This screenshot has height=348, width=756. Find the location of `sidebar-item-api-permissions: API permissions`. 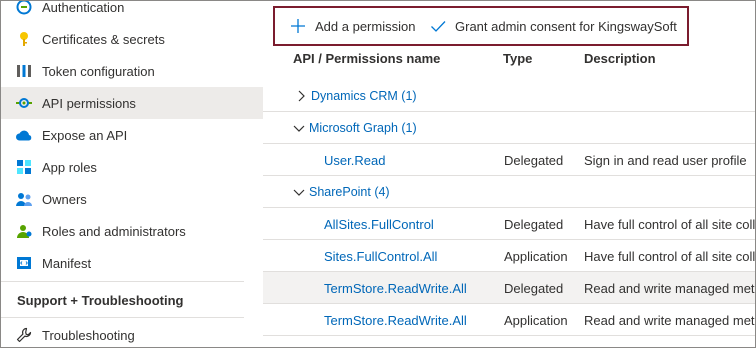

sidebar-item-api-permissions: API permissions is located at coordinates (132, 103).